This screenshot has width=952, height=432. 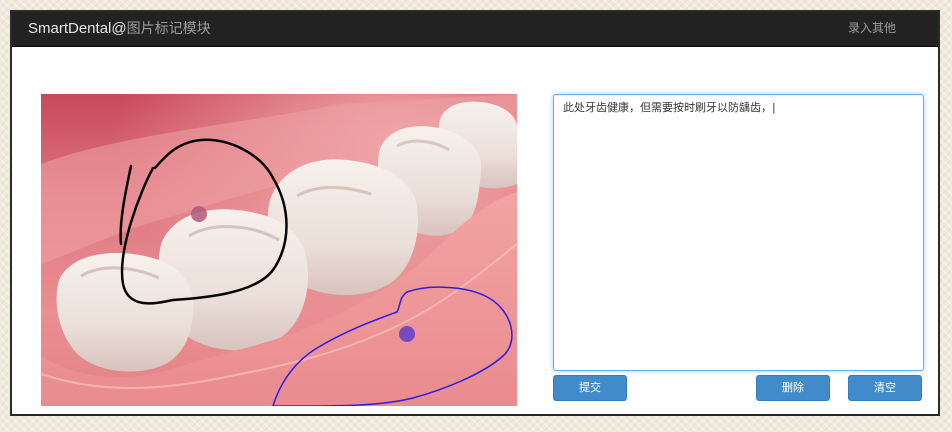 I want to click on top-navbar: SmartDental@图片标记模块 录入其他, so click(x=475, y=29).